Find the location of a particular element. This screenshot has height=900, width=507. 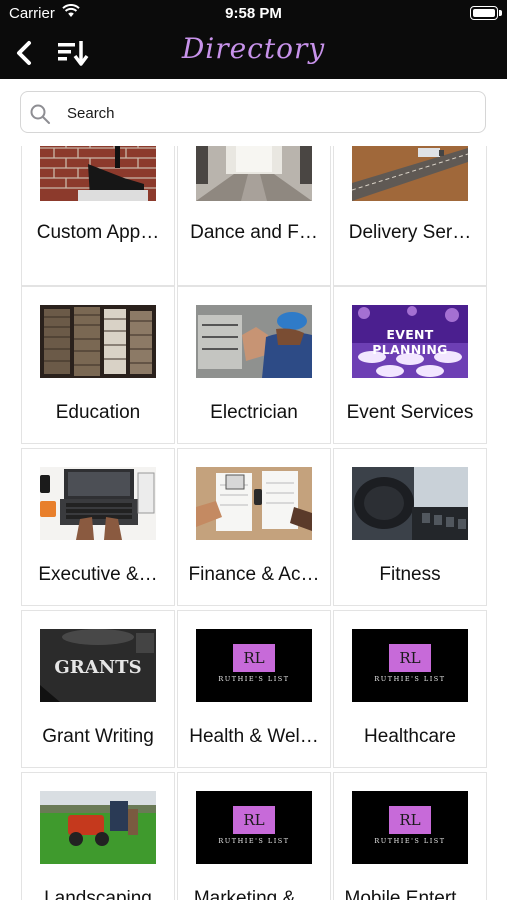

search-bar is located at coordinates (253, 112).